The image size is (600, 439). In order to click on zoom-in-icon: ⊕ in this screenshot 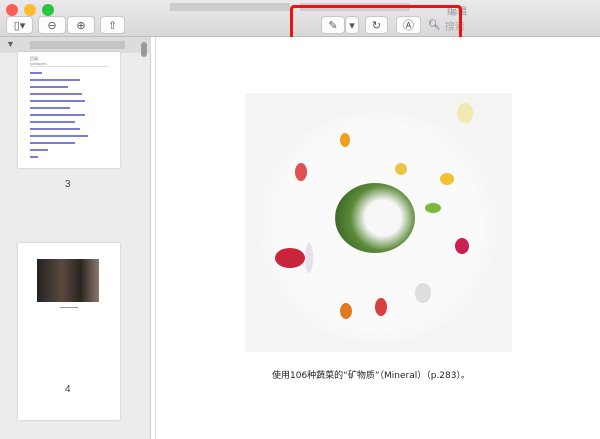, I will do `click(81, 25)`.